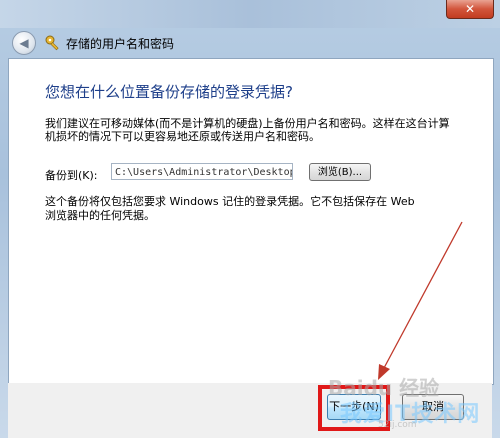 The image size is (500, 438). What do you see at coordinates (120, 43) in the screenshot?
I see `window-title: 存储的用户名和密码` at bounding box center [120, 43].